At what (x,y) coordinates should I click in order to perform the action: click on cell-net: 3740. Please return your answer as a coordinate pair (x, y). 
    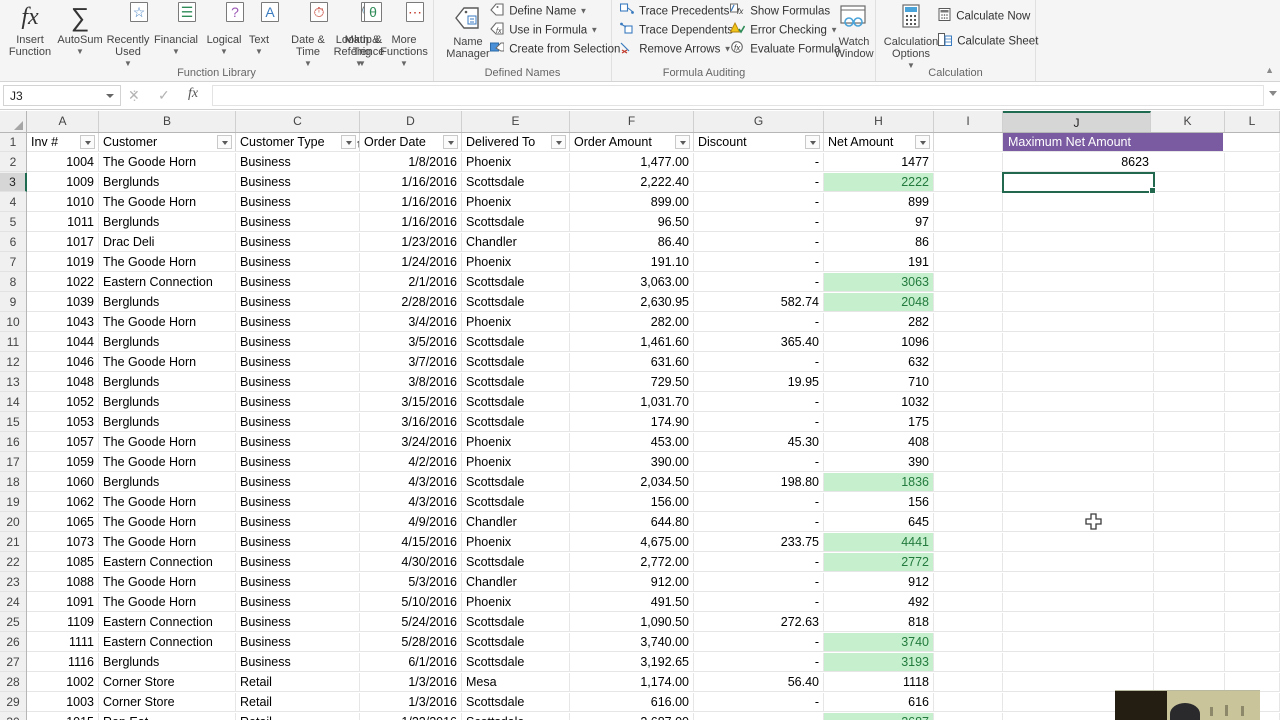
    Looking at the image, I should click on (879, 642).